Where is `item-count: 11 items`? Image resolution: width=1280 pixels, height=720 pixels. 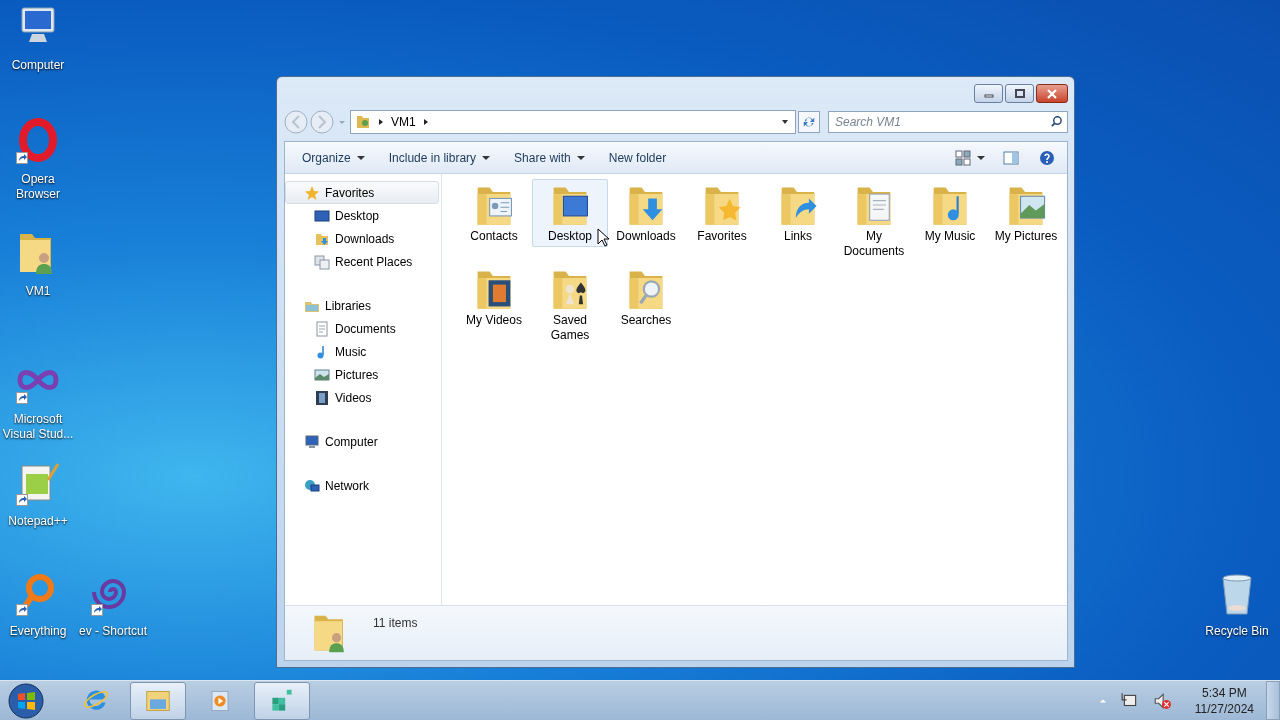
item-count: 11 items is located at coordinates (395, 623).